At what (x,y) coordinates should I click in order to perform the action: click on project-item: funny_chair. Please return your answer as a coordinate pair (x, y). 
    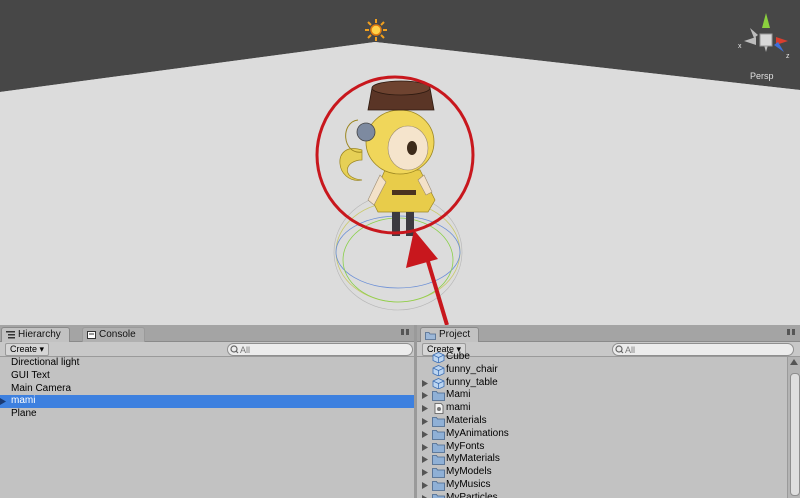
    Looking at the image, I should click on (602, 370).